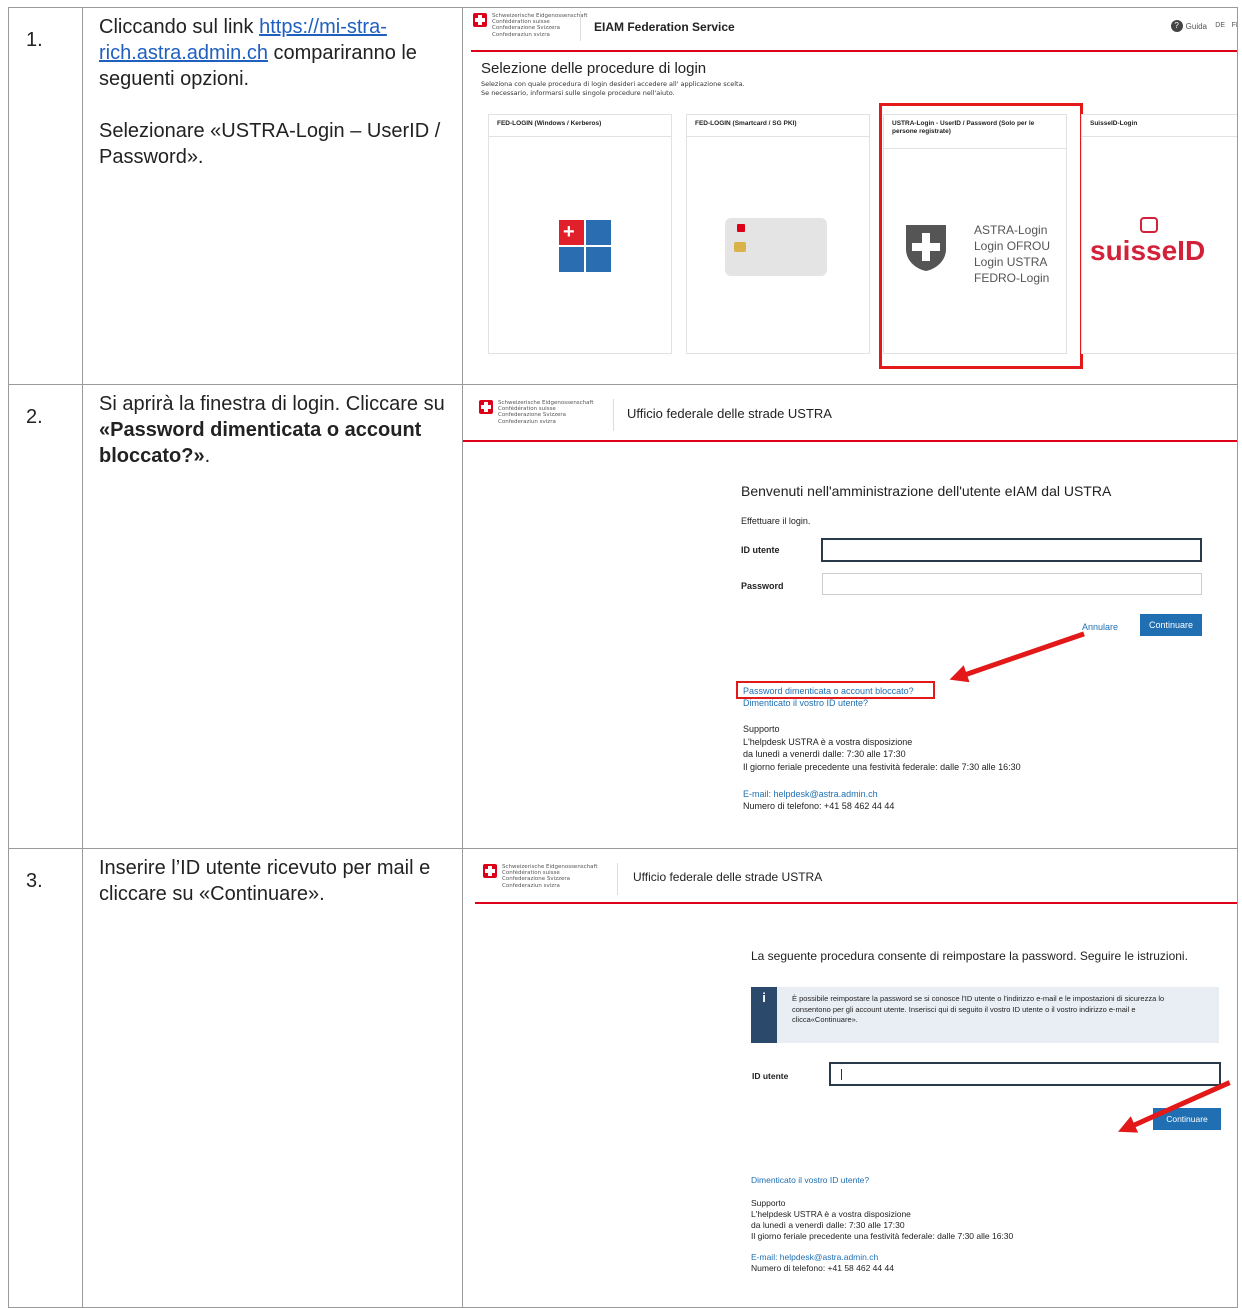  Describe the element at coordinates (1188, 26) in the screenshot. I see `help-link: ? Guida` at that location.